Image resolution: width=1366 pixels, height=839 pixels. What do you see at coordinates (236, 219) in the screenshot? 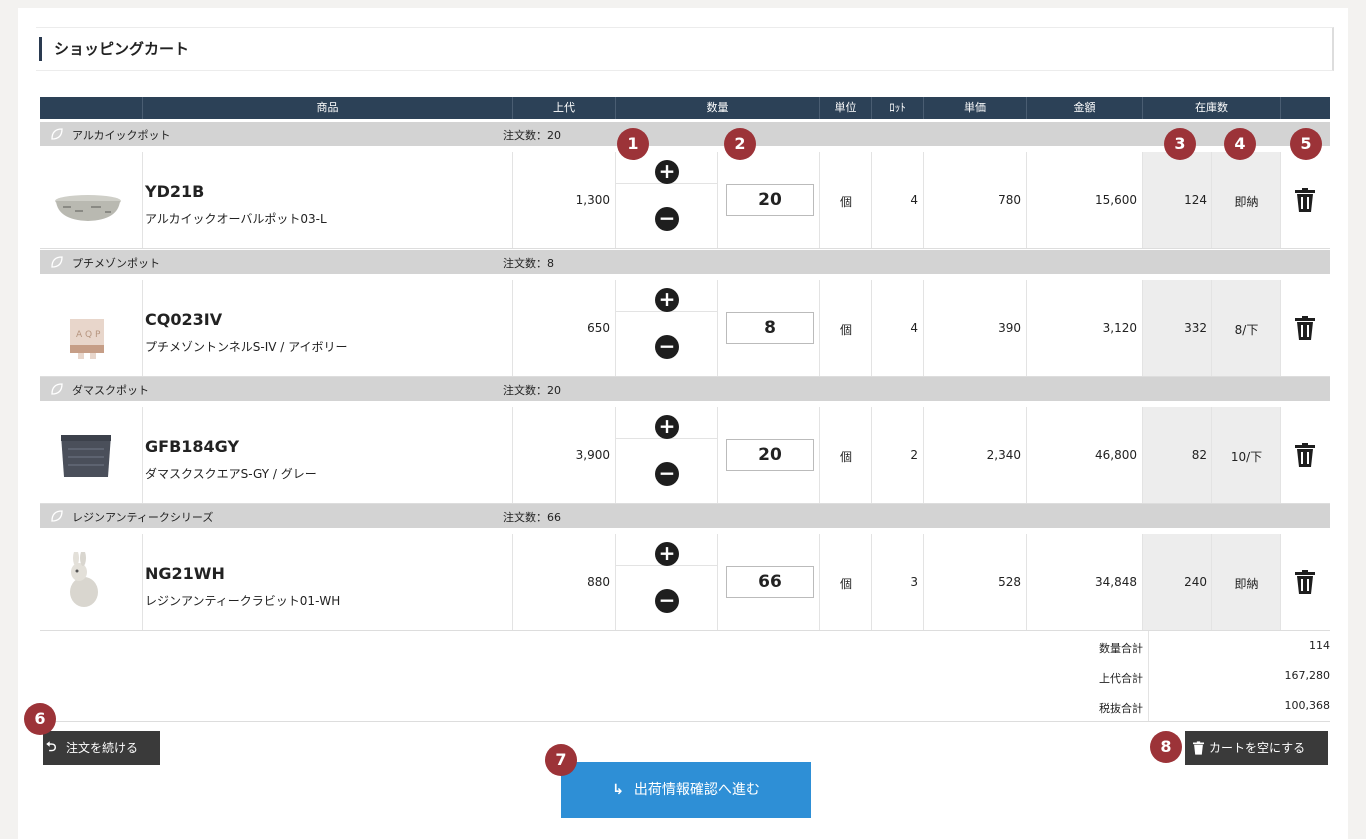
I see `product-name: アルカイックオーバルポット03-L` at bounding box center [236, 219].